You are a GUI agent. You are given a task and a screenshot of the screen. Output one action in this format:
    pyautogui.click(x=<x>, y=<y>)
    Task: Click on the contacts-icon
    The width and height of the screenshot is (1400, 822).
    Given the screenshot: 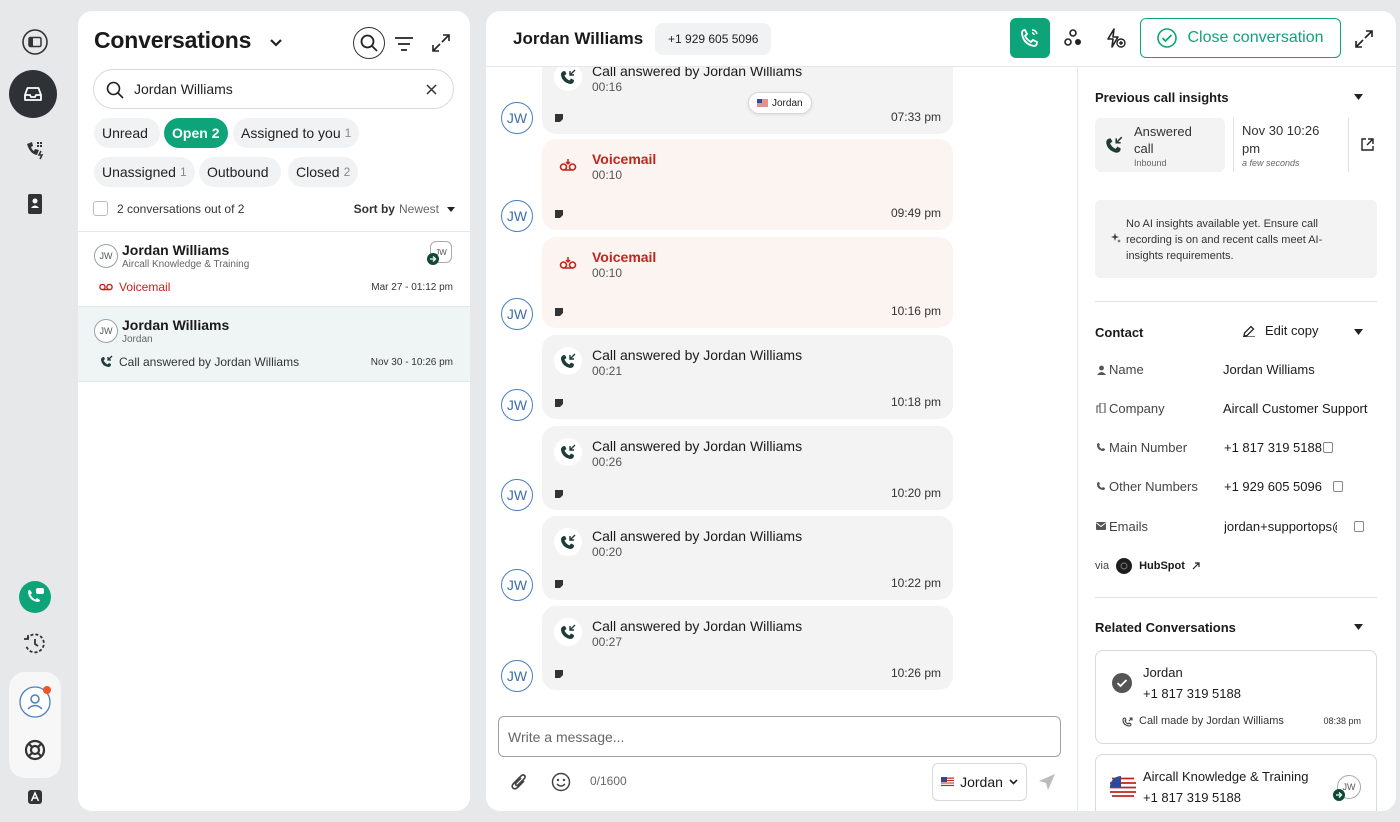 What is the action you would take?
    pyautogui.click(x=1073, y=38)
    